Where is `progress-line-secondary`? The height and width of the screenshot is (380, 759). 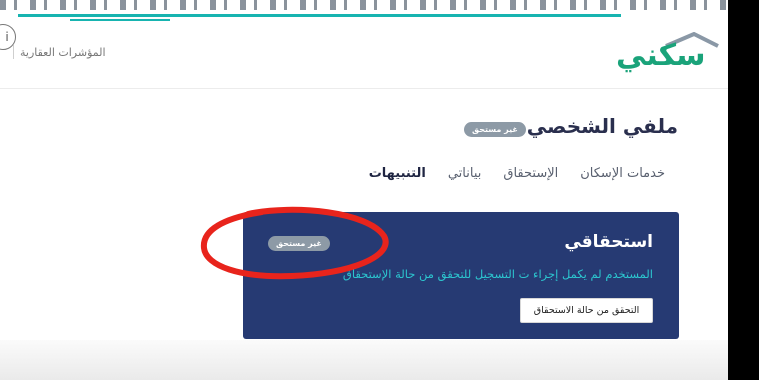 progress-line-secondary is located at coordinates (120, 20).